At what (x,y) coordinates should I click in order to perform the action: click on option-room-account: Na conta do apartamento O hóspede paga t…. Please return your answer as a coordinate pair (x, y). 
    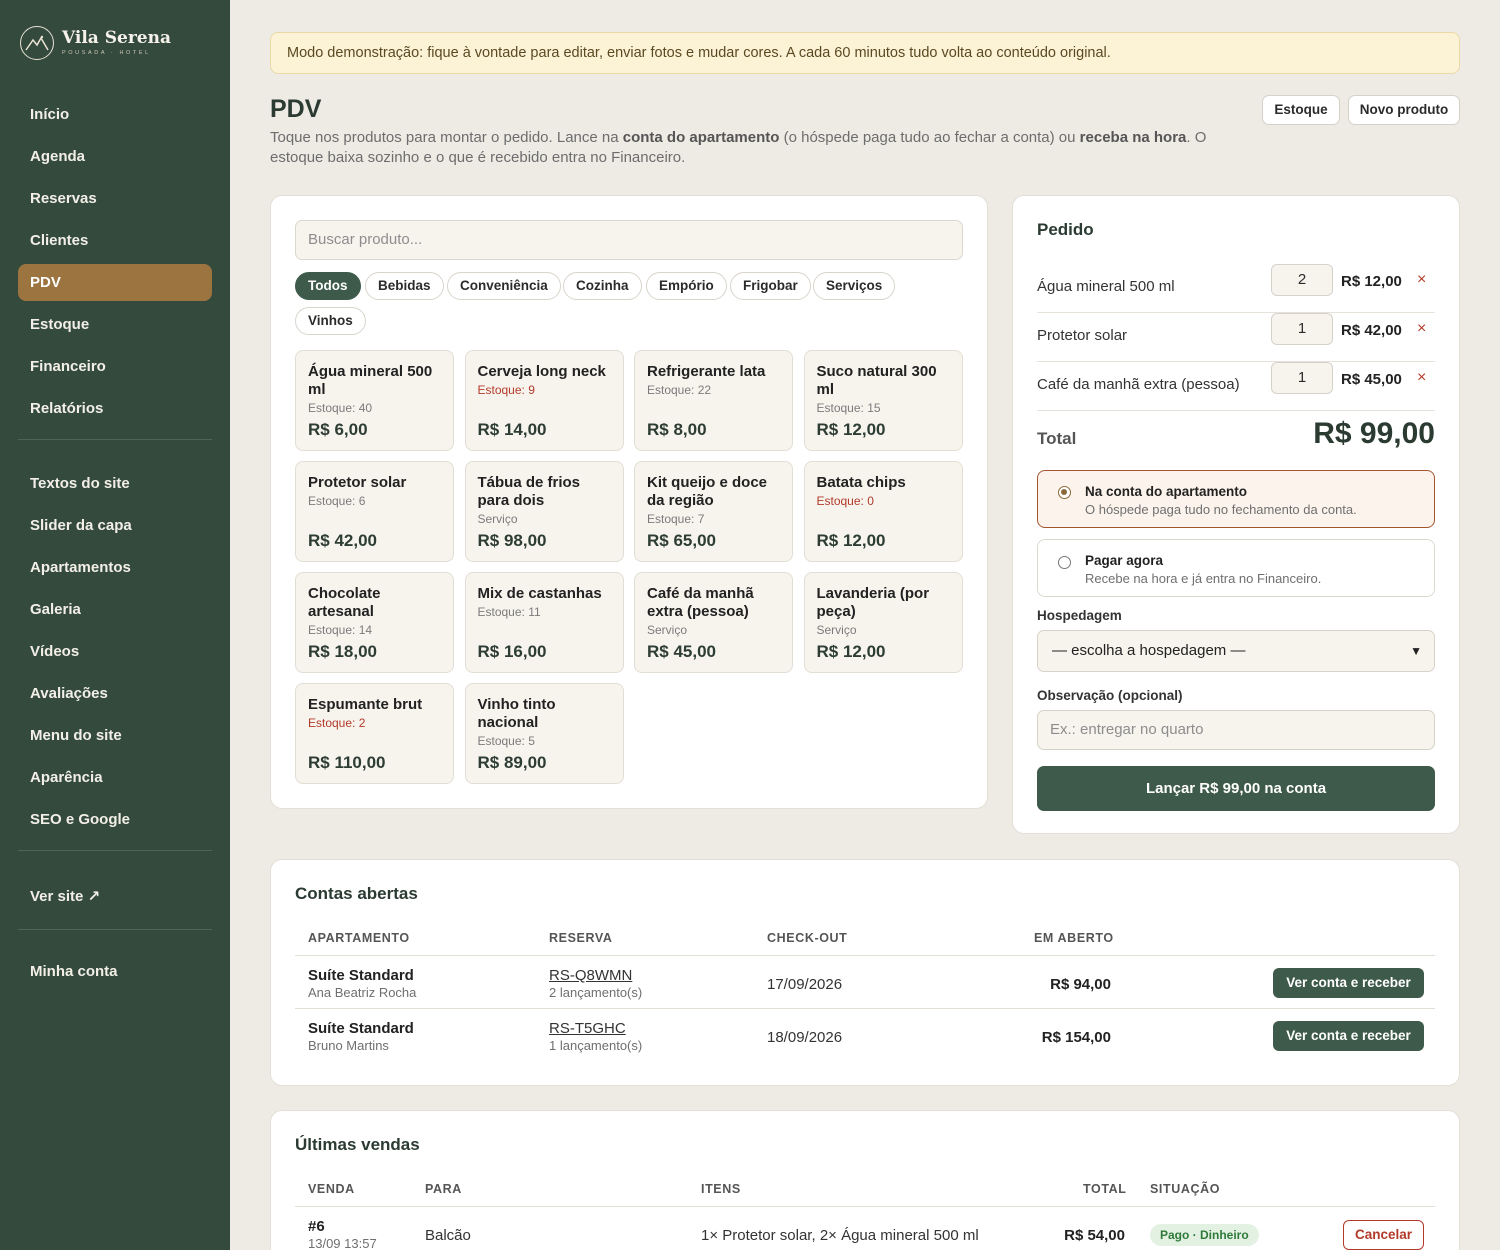
    Looking at the image, I should click on (1236, 499).